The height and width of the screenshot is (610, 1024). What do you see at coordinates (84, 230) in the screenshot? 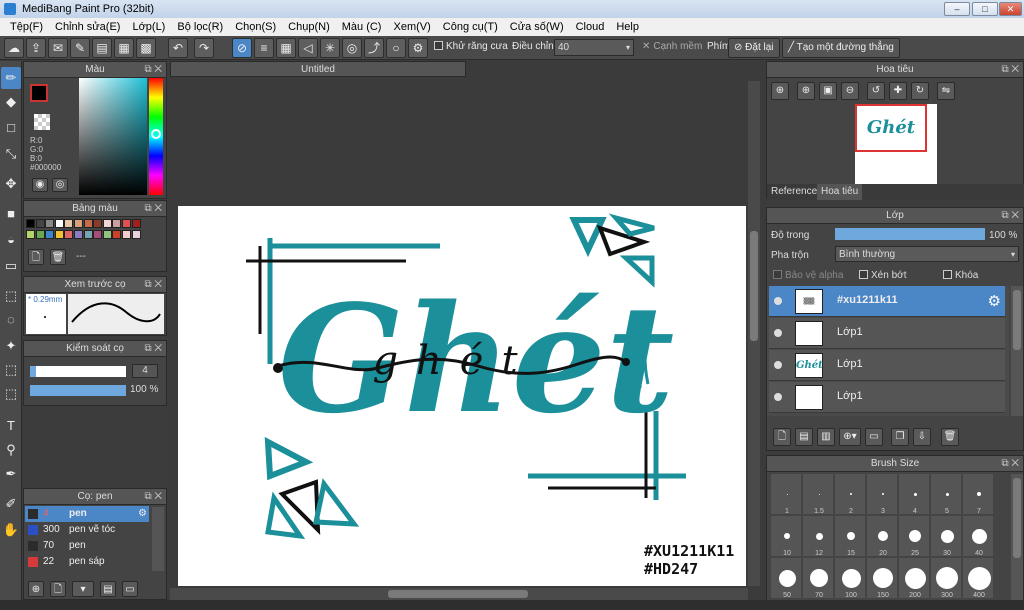
I see `palette-grid` at bounding box center [84, 230].